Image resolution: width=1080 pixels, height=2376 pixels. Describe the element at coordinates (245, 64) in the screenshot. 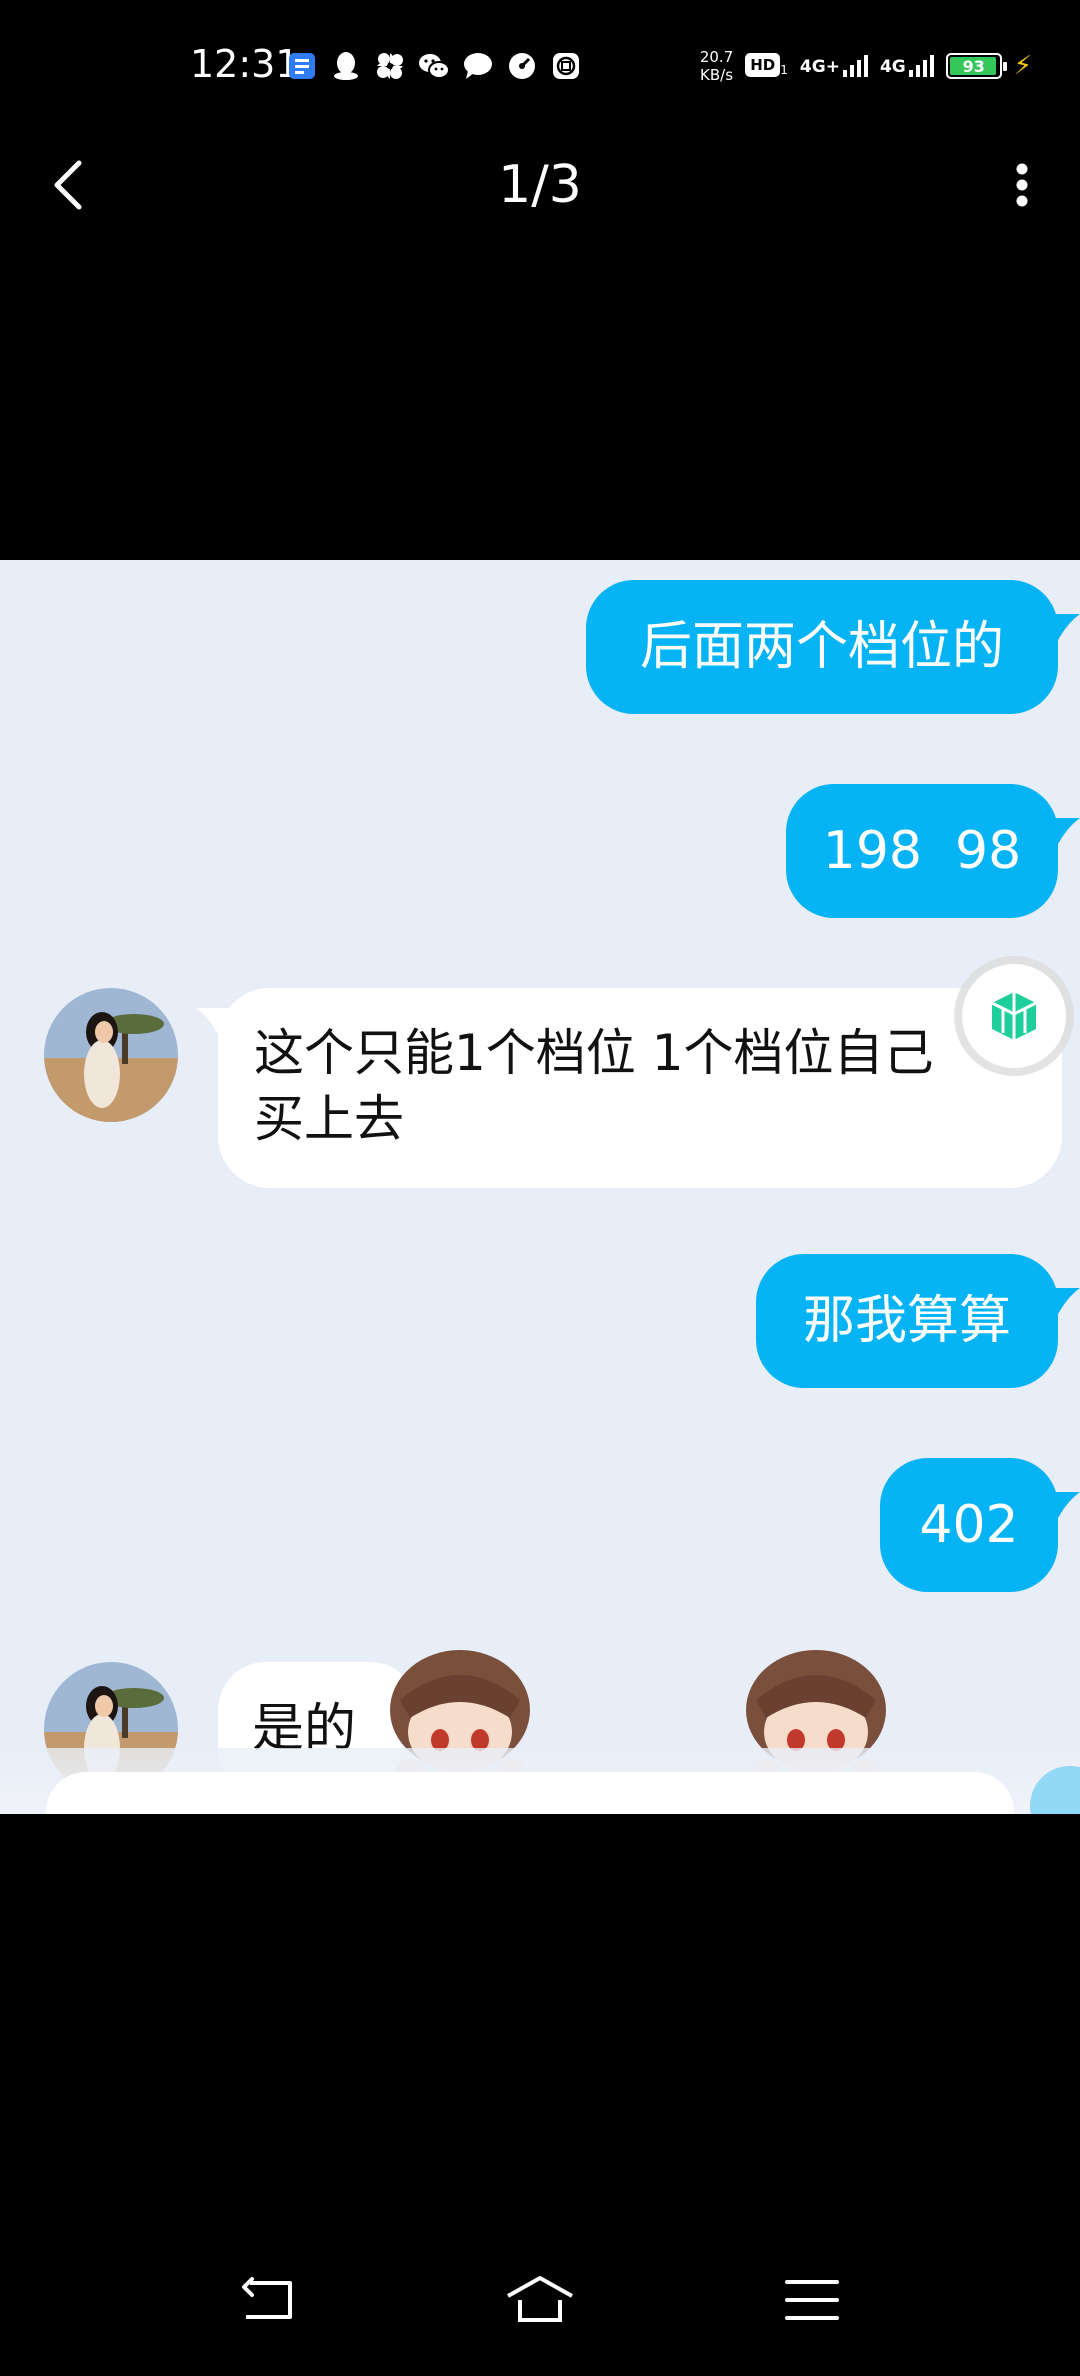

I see `status-time: 12:31` at that location.